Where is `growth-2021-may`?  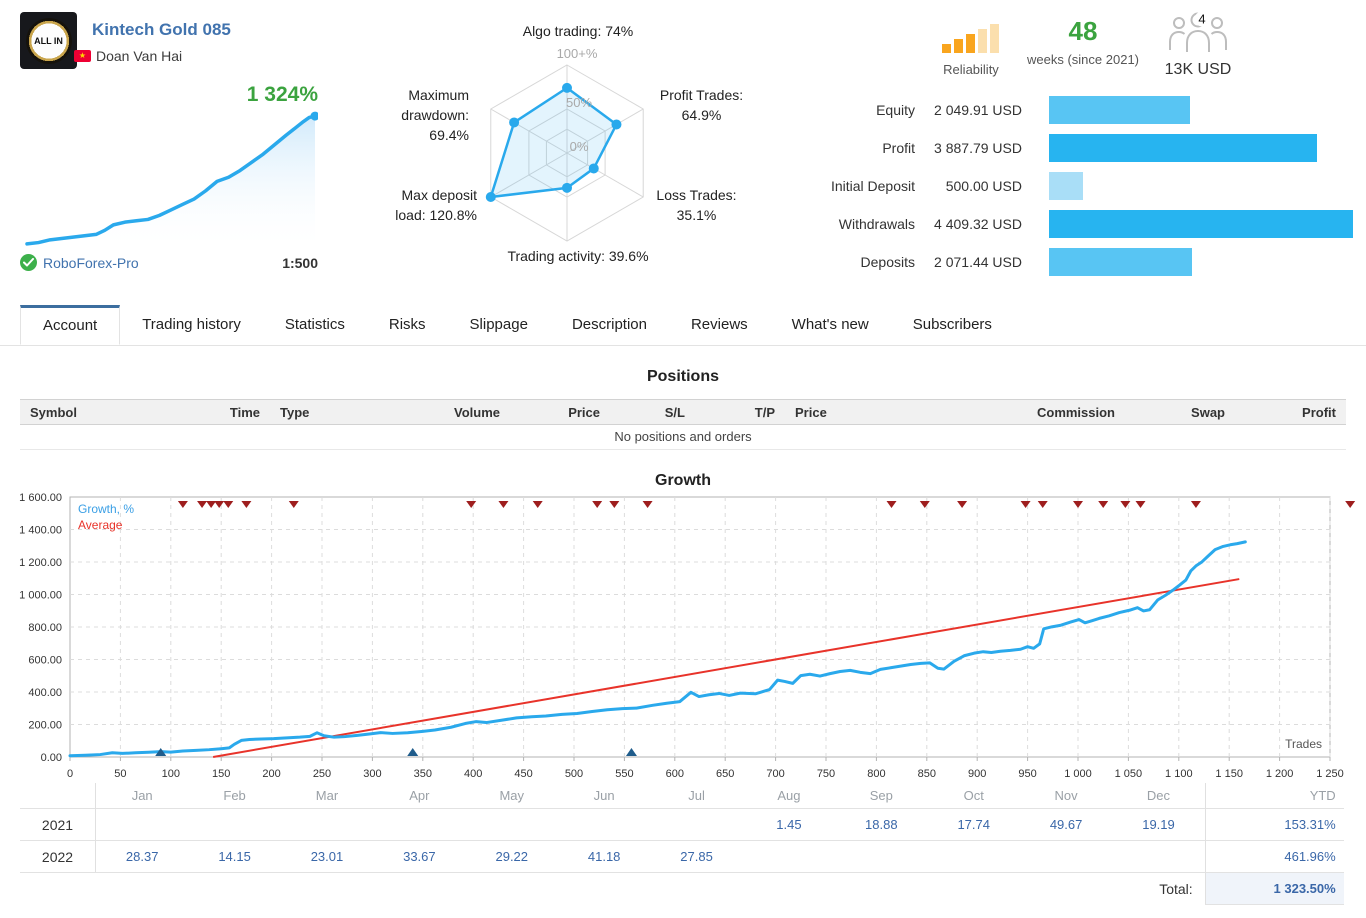
growth-2021-may is located at coordinates (511, 824).